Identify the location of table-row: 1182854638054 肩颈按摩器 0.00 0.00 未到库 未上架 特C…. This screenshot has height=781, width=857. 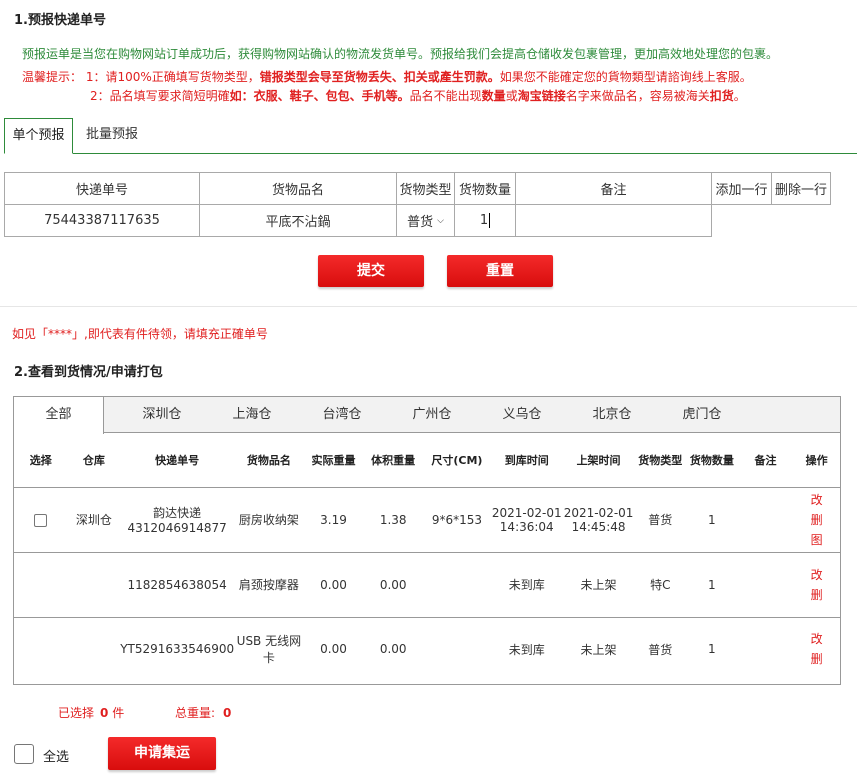
(427, 585).